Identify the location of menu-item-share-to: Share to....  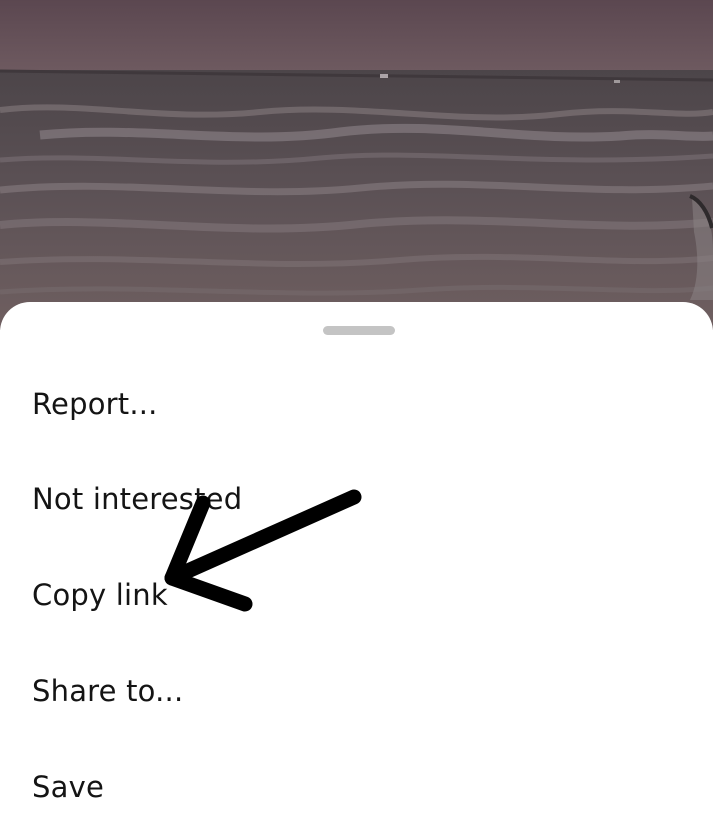
(356, 691).